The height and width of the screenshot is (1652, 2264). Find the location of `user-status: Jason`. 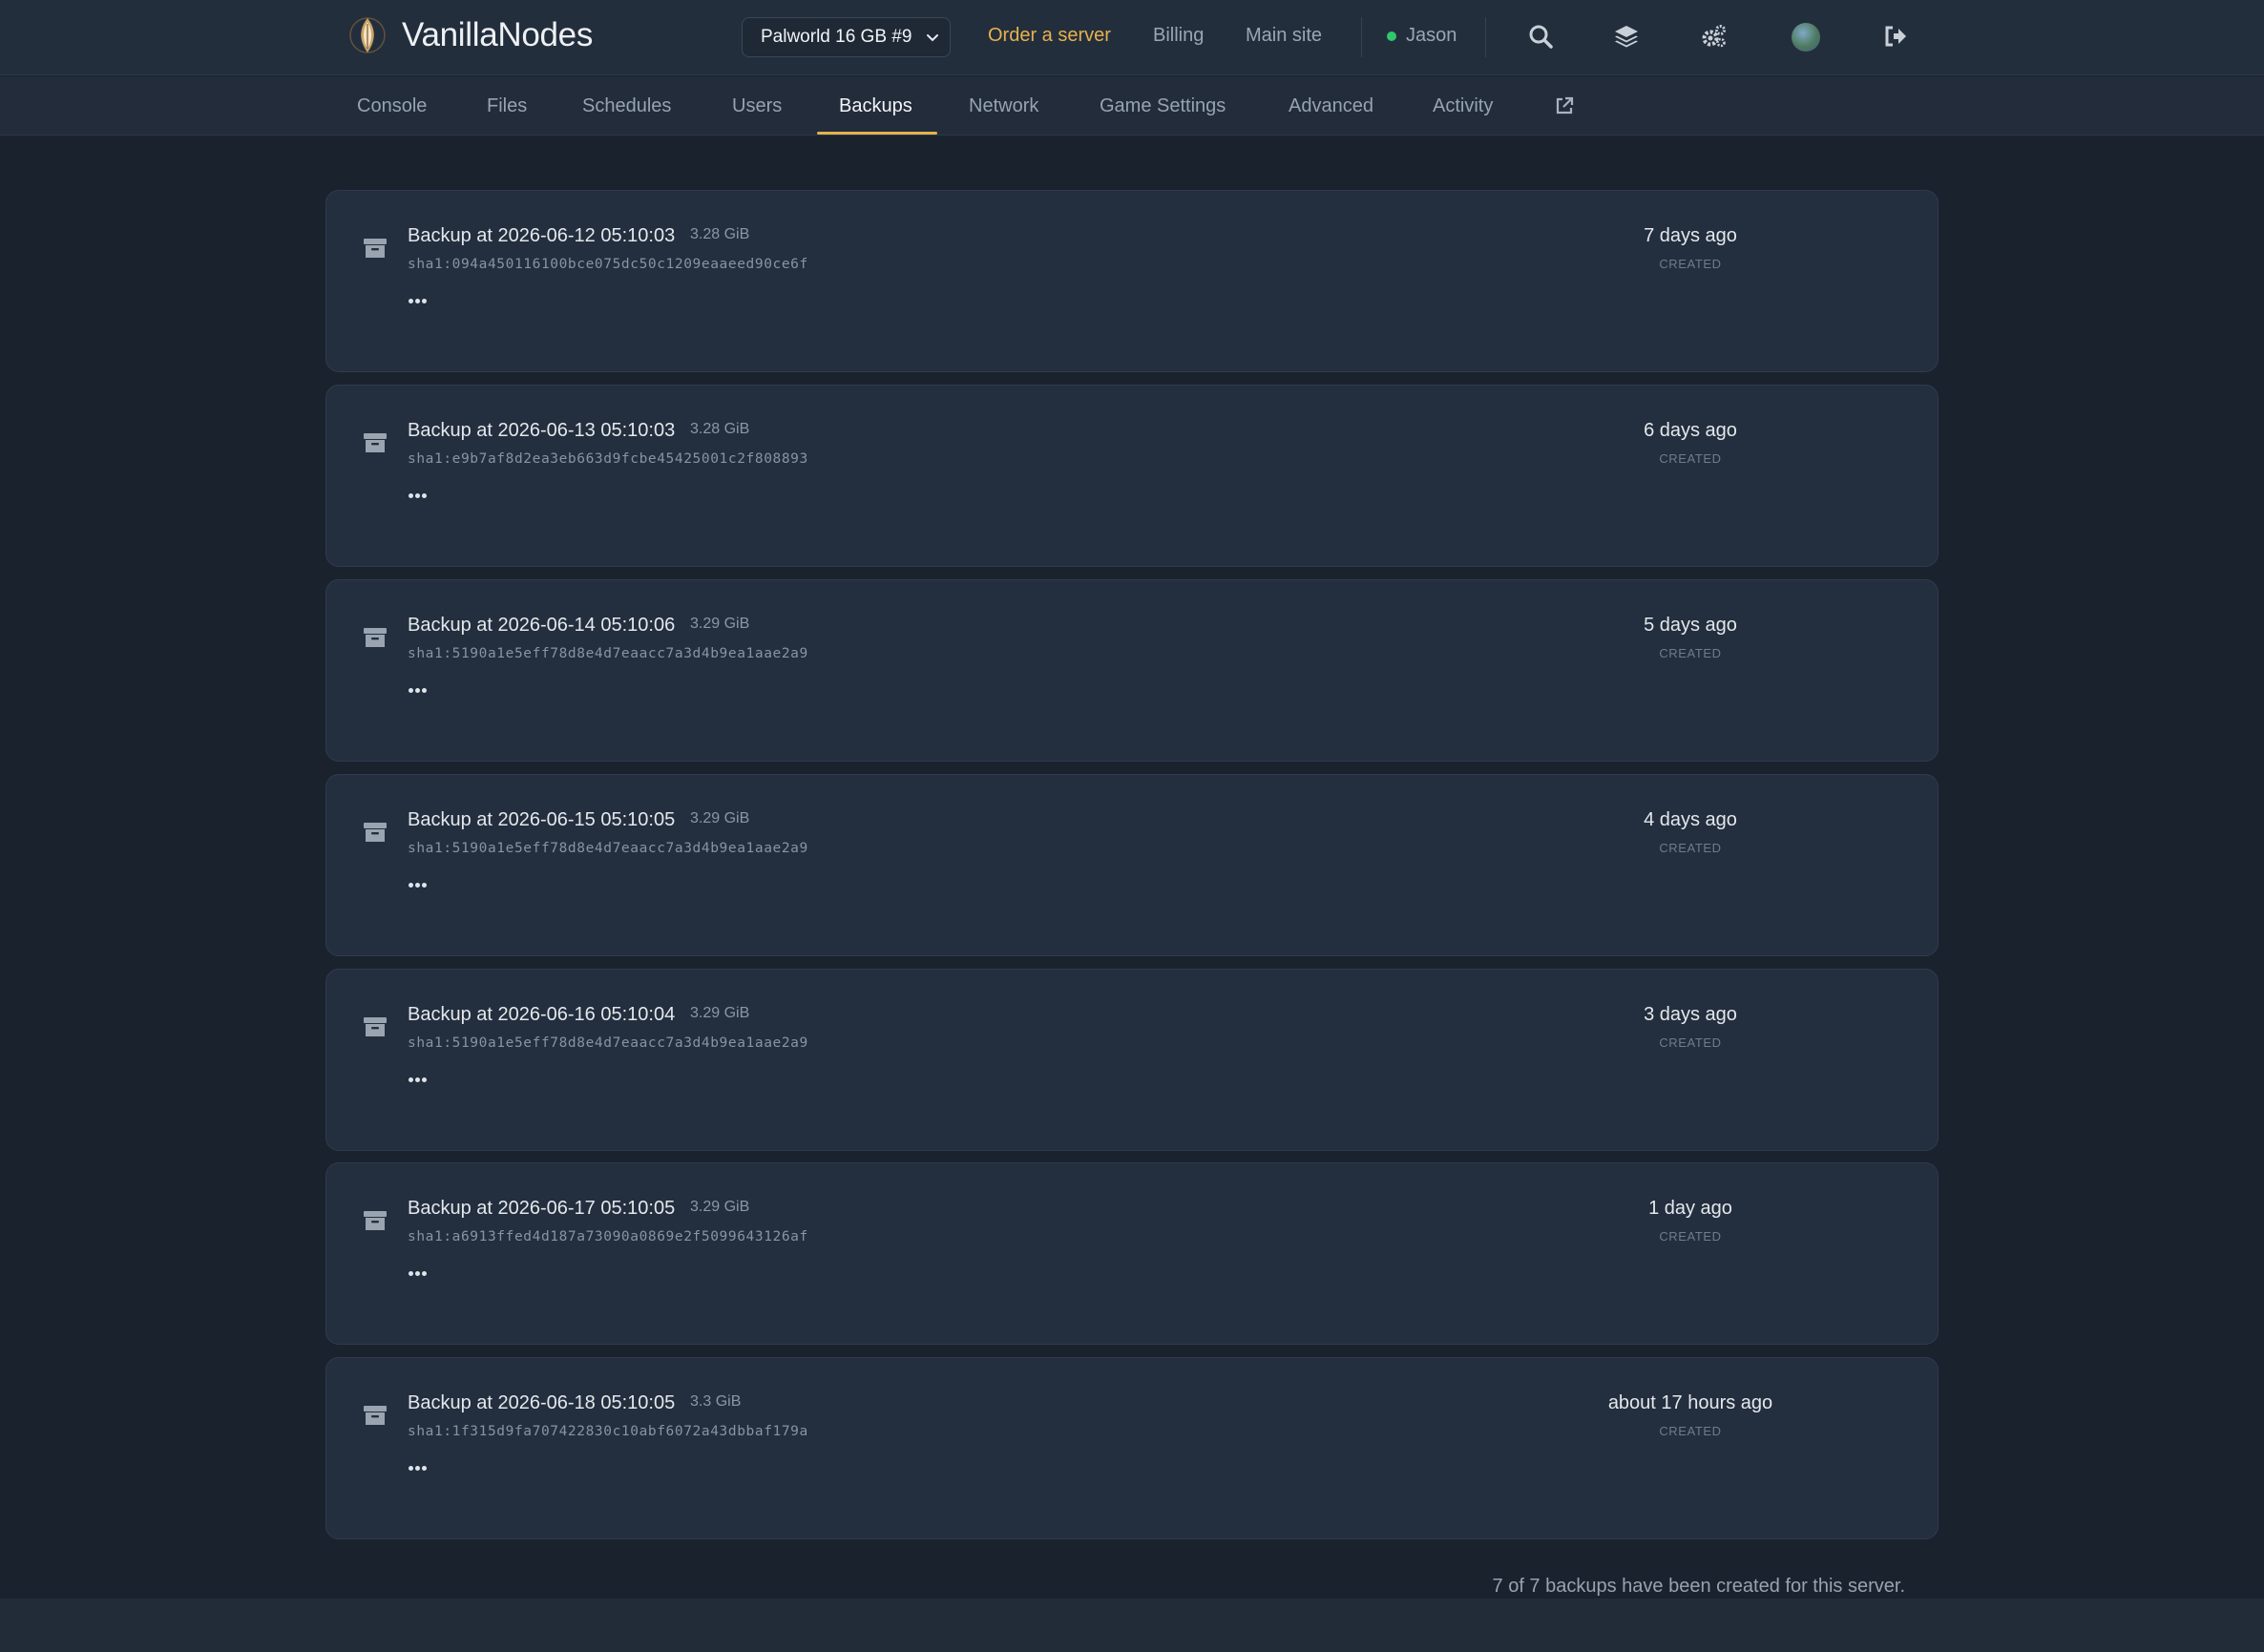

user-status: Jason is located at coordinates (1422, 36).